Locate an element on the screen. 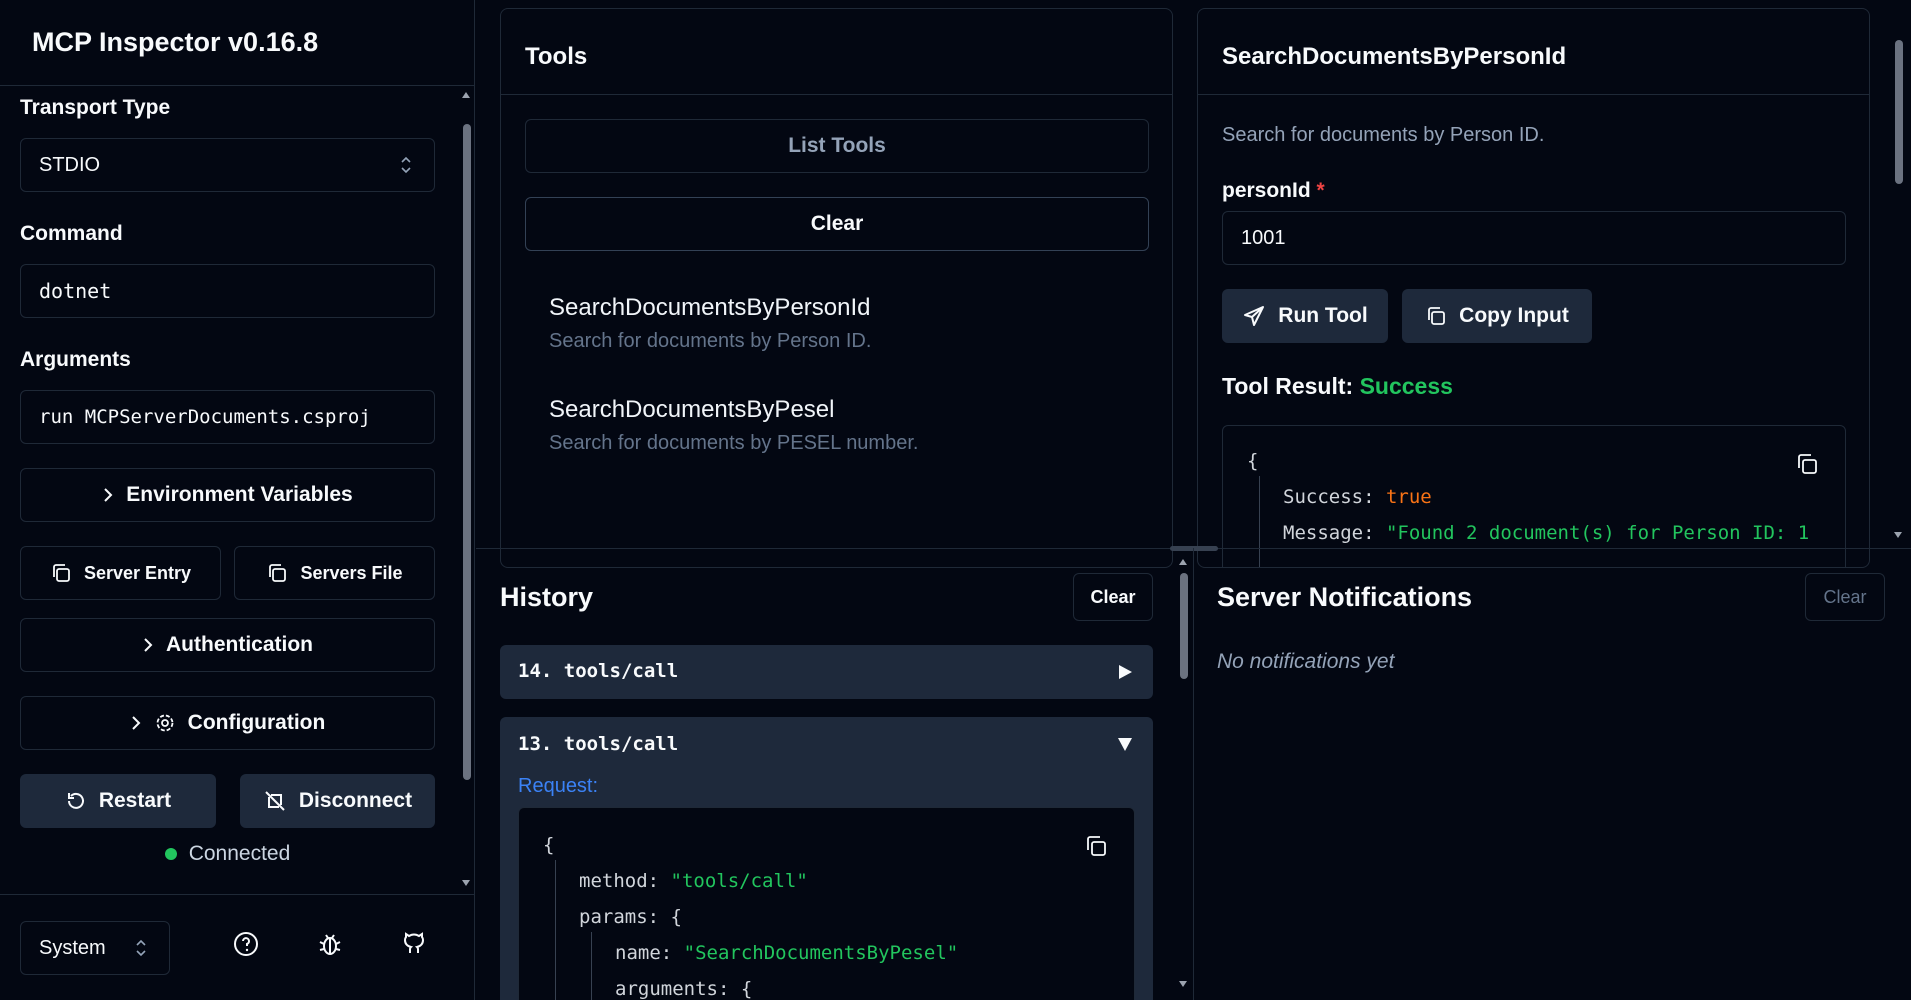  environment-variables-button: Environment Variables is located at coordinates (227, 495).